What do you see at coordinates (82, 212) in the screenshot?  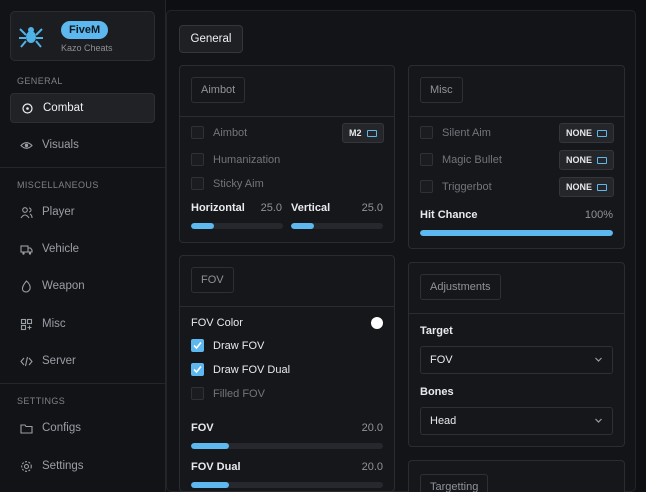 I see `sidebar-item-player: Player` at bounding box center [82, 212].